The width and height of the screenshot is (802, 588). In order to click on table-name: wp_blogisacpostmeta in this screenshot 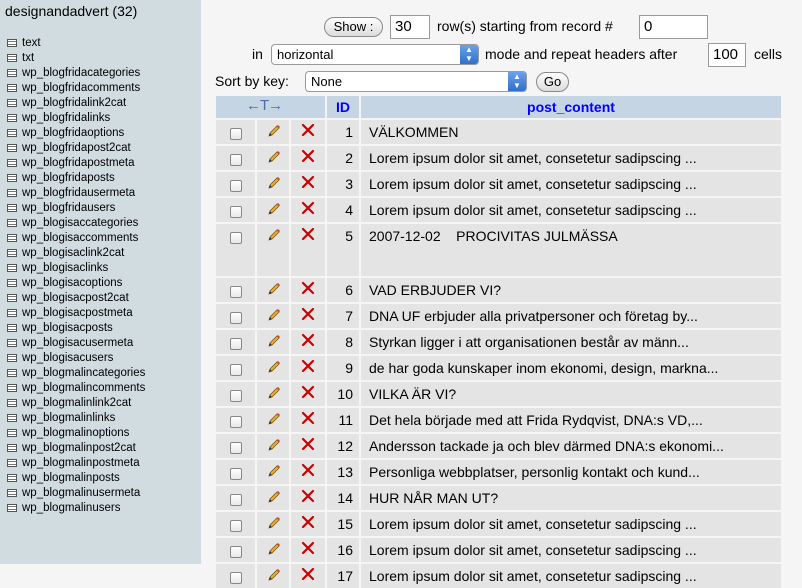, I will do `click(77, 313)`.